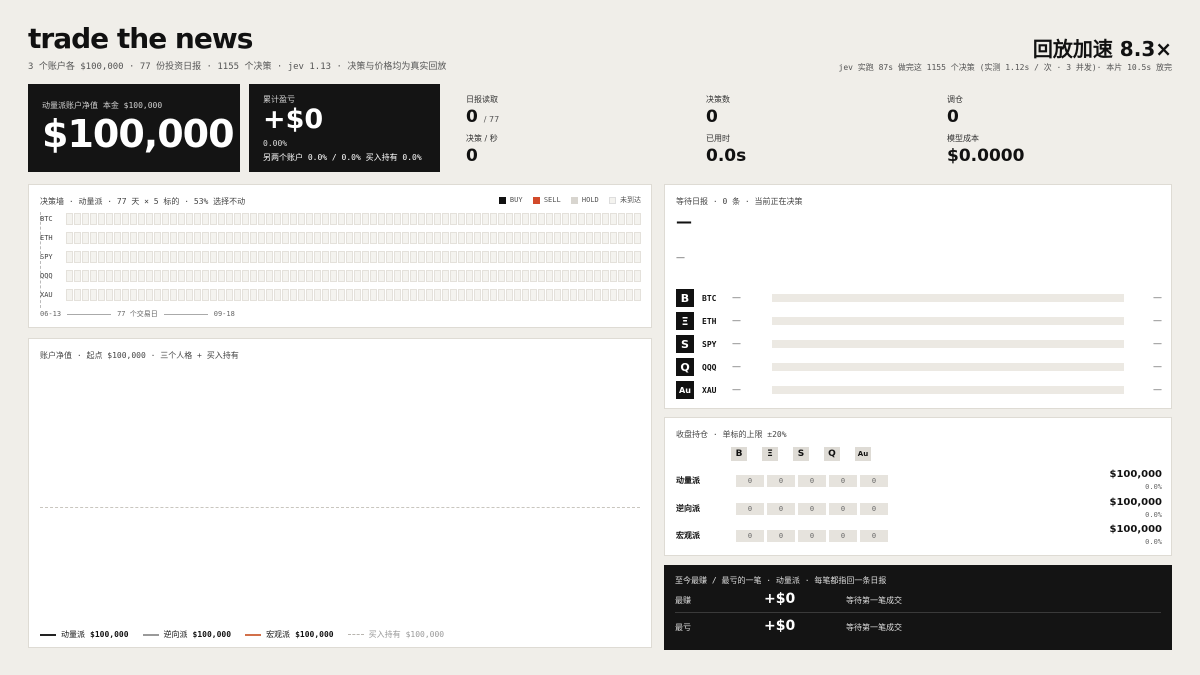 This screenshot has width=1200, height=675. What do you see at coordinates (832, 454) in the screenshot?
I see `qqq-icon: Q` at bounding box center [832, 454].